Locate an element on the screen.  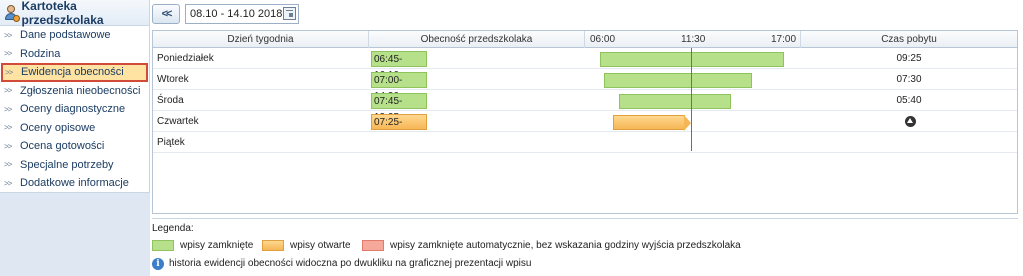
timeline-tick-mid: 11:30 is located at coordinates (693, 39).